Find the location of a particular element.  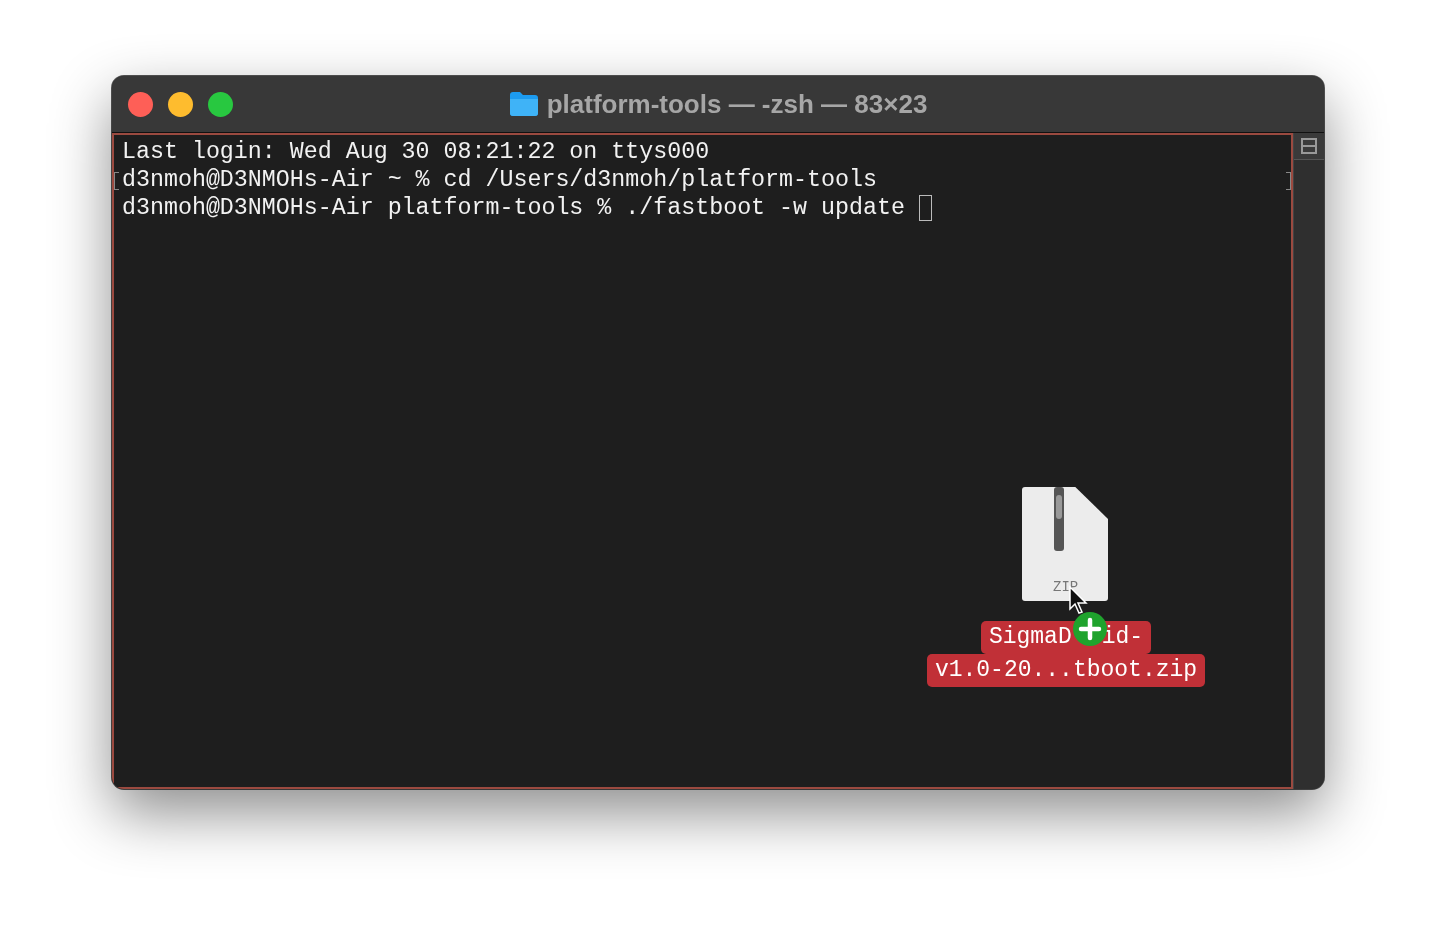

file-name: v1.0-20...tboot.zip is located at coordinates (1066, 670).